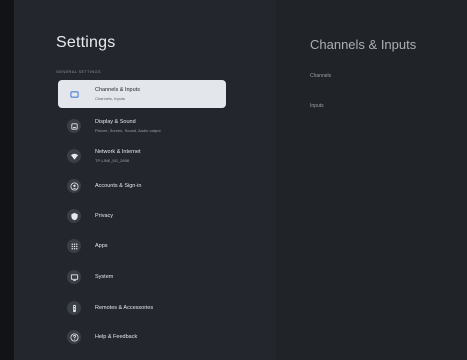 Image resolution: width=467 pixels, height=360 pixels. What do you see at coordinates (363, 44) in the screenshot?
I see `detail-title: Channels & Inputs` at bounding box center [363, 44].